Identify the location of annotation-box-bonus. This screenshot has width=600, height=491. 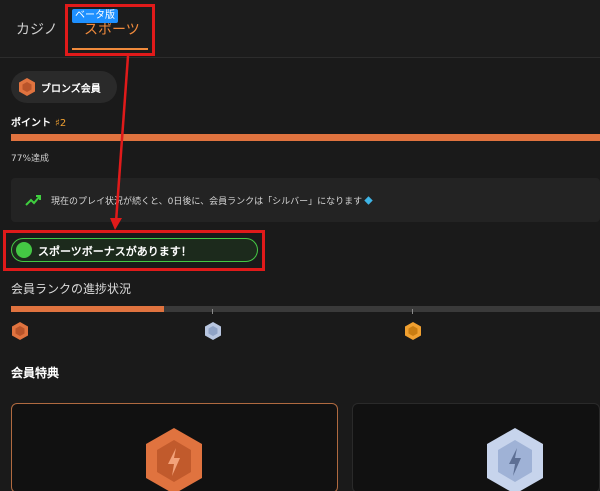
(134, 250).